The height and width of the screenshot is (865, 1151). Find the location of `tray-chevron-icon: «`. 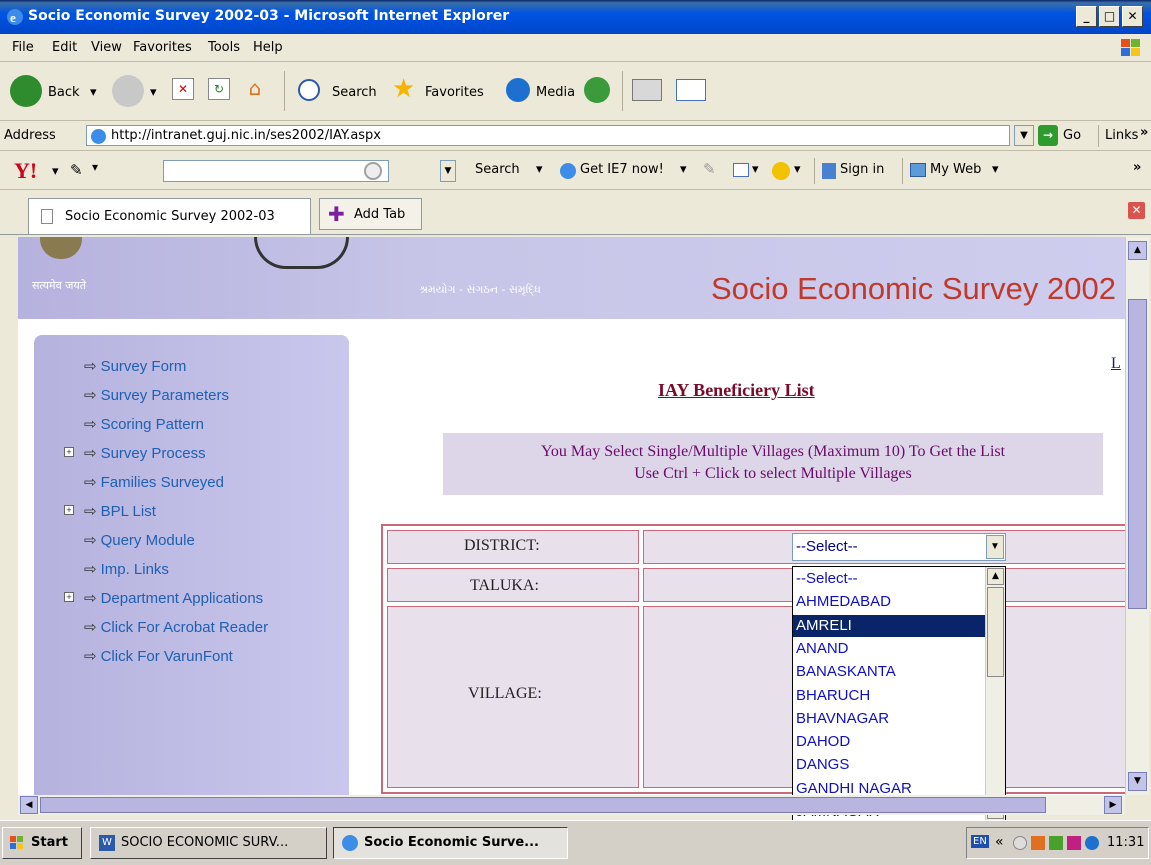

tray-chevron-icon: « is located at coordinates (999, 842).